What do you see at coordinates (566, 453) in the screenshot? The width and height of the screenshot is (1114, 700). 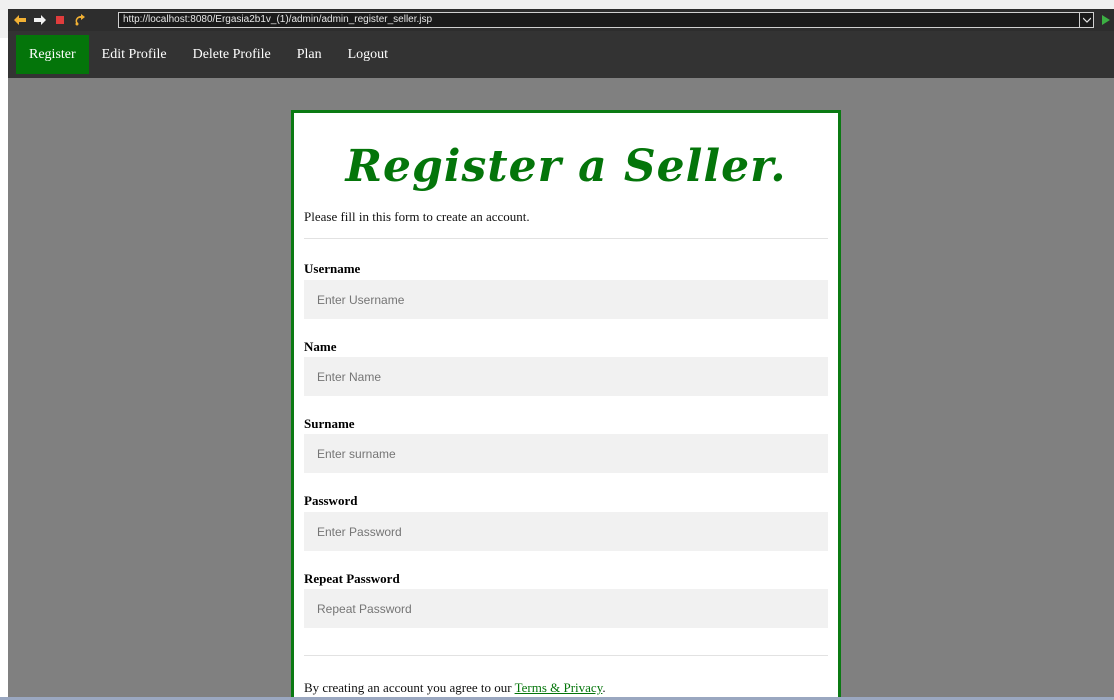 I see `surname-input` at bounding box center [566, 453].